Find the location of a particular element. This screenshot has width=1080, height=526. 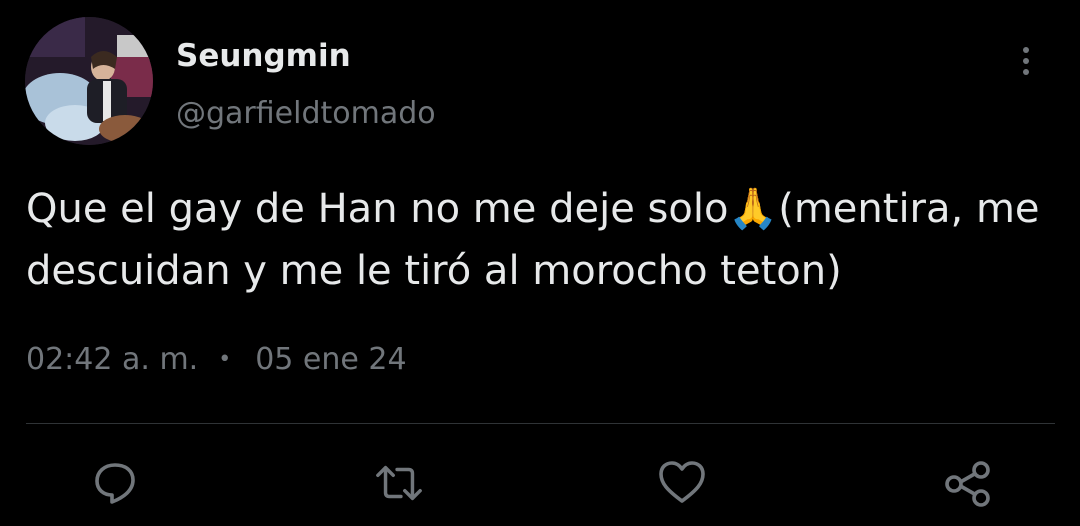

divider is located at coordinates (540, 423).